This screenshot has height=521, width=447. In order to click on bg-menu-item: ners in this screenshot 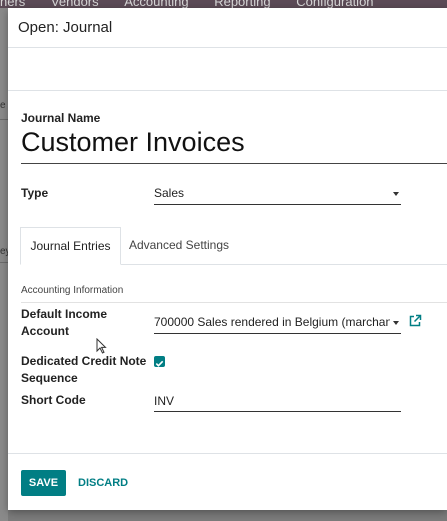, I will do `click(13, 4)`.